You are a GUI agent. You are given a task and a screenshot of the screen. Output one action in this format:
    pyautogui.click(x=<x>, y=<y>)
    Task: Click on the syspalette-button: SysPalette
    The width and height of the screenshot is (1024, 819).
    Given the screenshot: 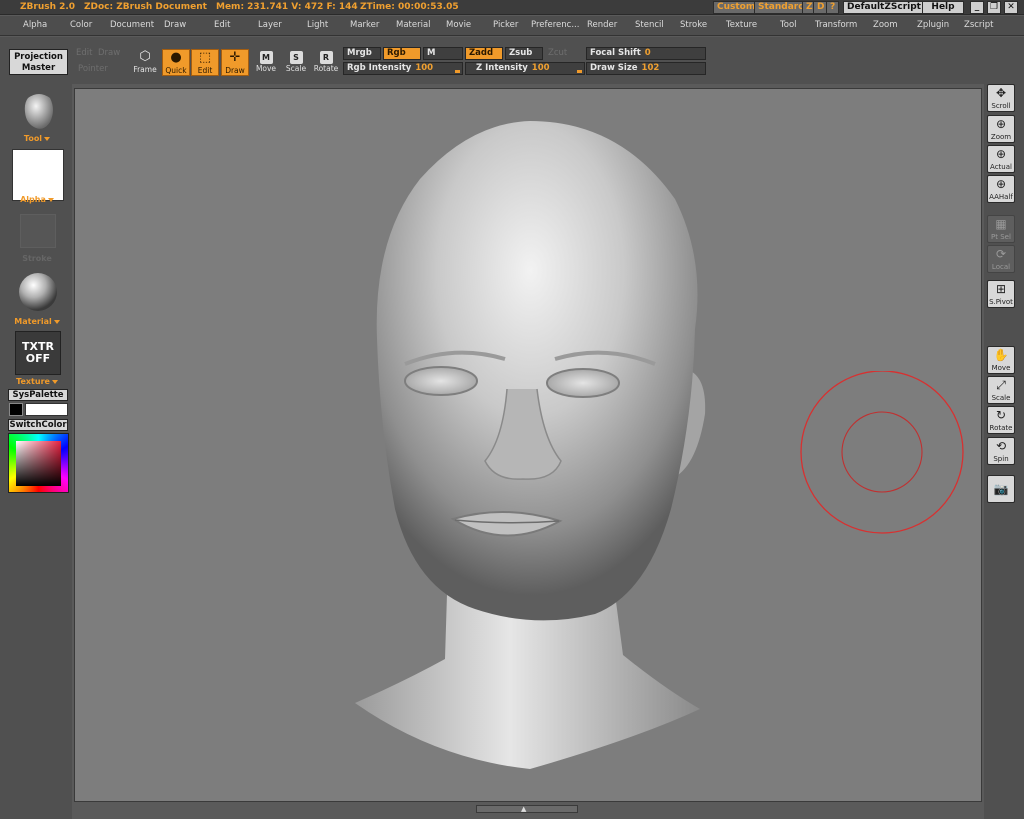 What is the action you would take?
    pyautogui.click(x=38, y=395)
    